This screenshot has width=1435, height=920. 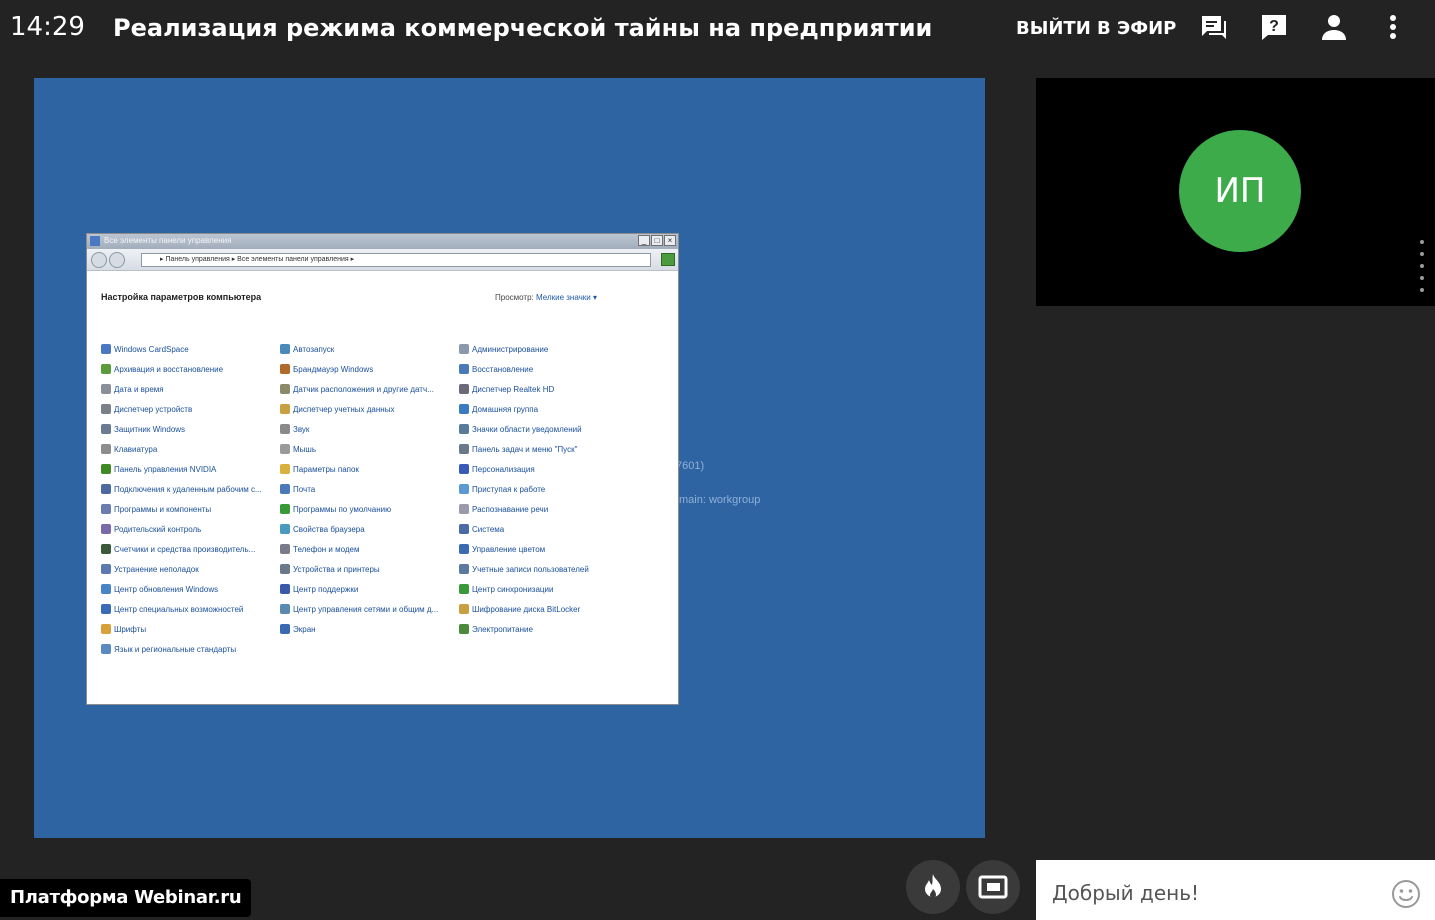 I want to click on picture-in-picture-button, so click(x=993, y=887).